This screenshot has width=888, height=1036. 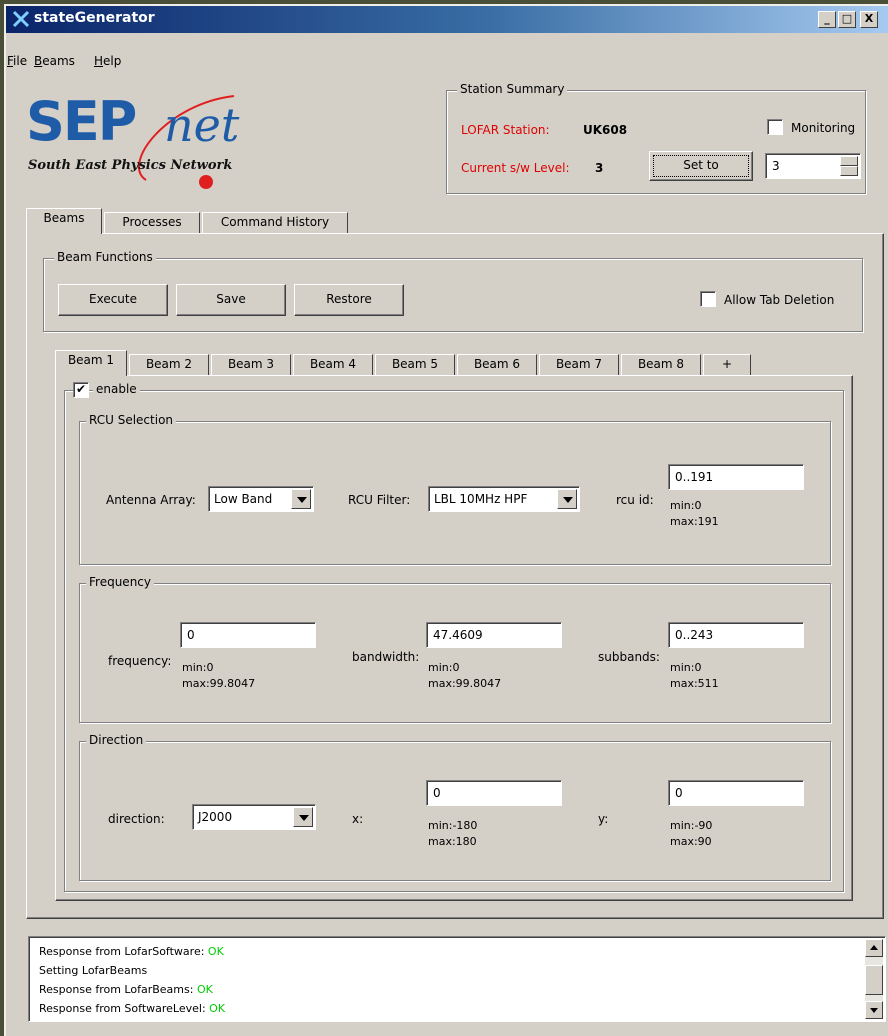 I want to click on app-icon, so click(x=21, y=19).